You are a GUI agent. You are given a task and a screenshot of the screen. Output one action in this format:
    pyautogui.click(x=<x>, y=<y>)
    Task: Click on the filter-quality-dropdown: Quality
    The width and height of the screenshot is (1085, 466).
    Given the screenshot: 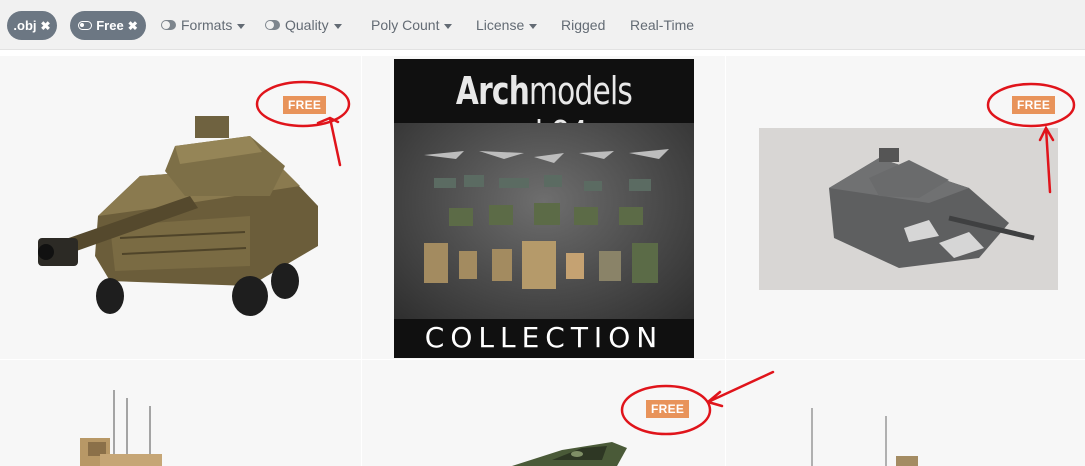 What is the action you would take?
    pyautogui.click(x=303, y=25)
    